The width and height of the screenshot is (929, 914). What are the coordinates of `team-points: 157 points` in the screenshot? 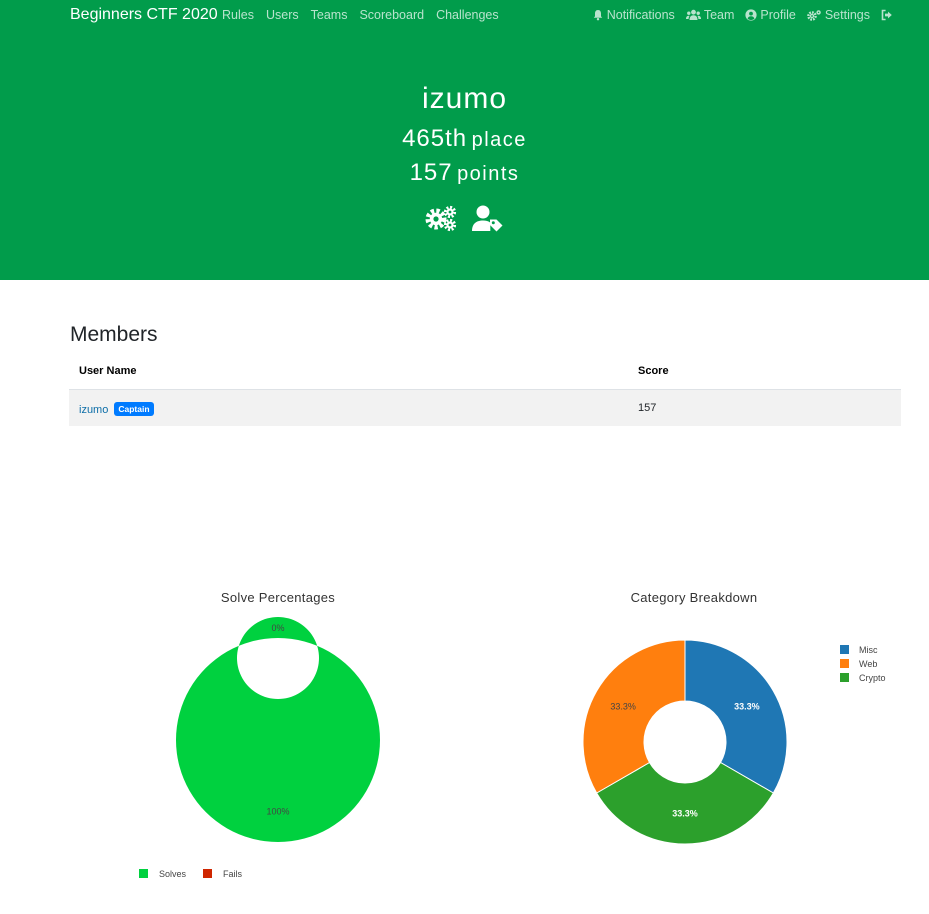 It's located at (464, 173).